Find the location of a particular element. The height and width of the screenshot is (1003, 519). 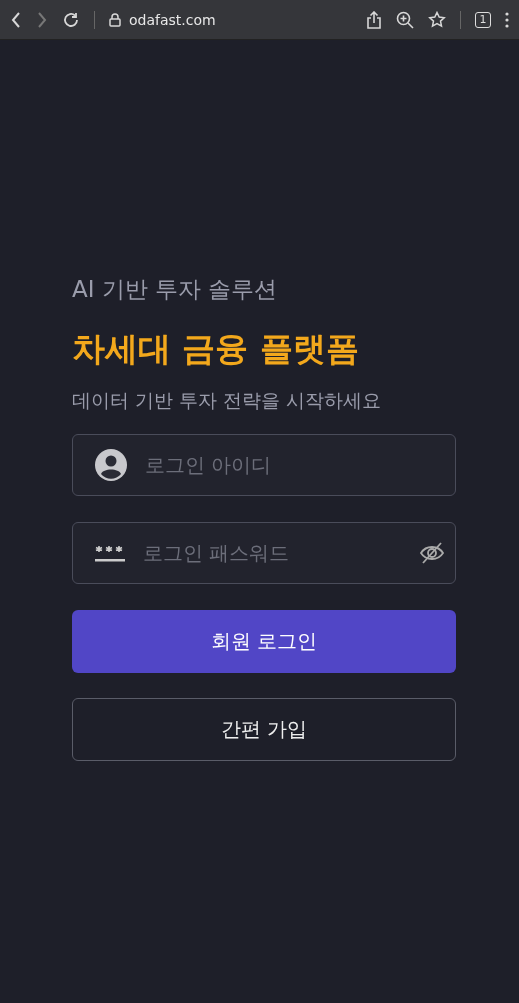

url-text: odafast.com is located at coordinates (172, 19).